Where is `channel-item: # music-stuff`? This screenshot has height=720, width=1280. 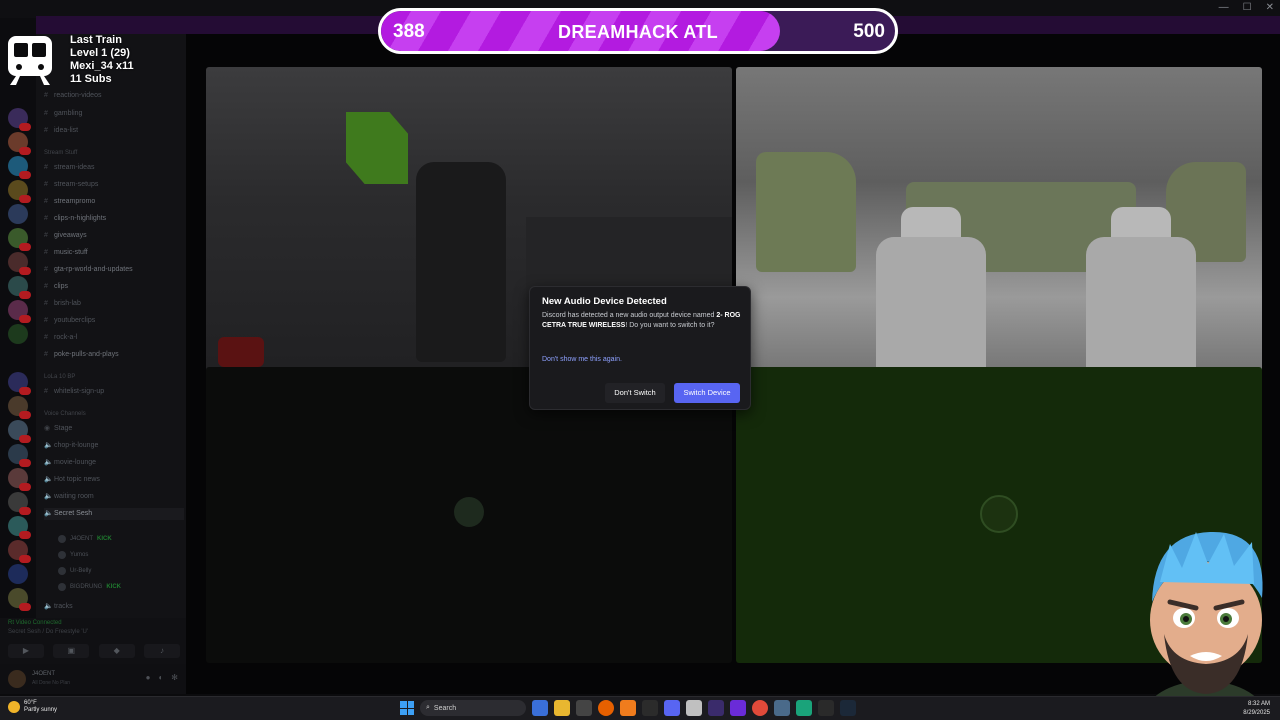
channel-item: # music-stuff is located at coordinates (114, 253).